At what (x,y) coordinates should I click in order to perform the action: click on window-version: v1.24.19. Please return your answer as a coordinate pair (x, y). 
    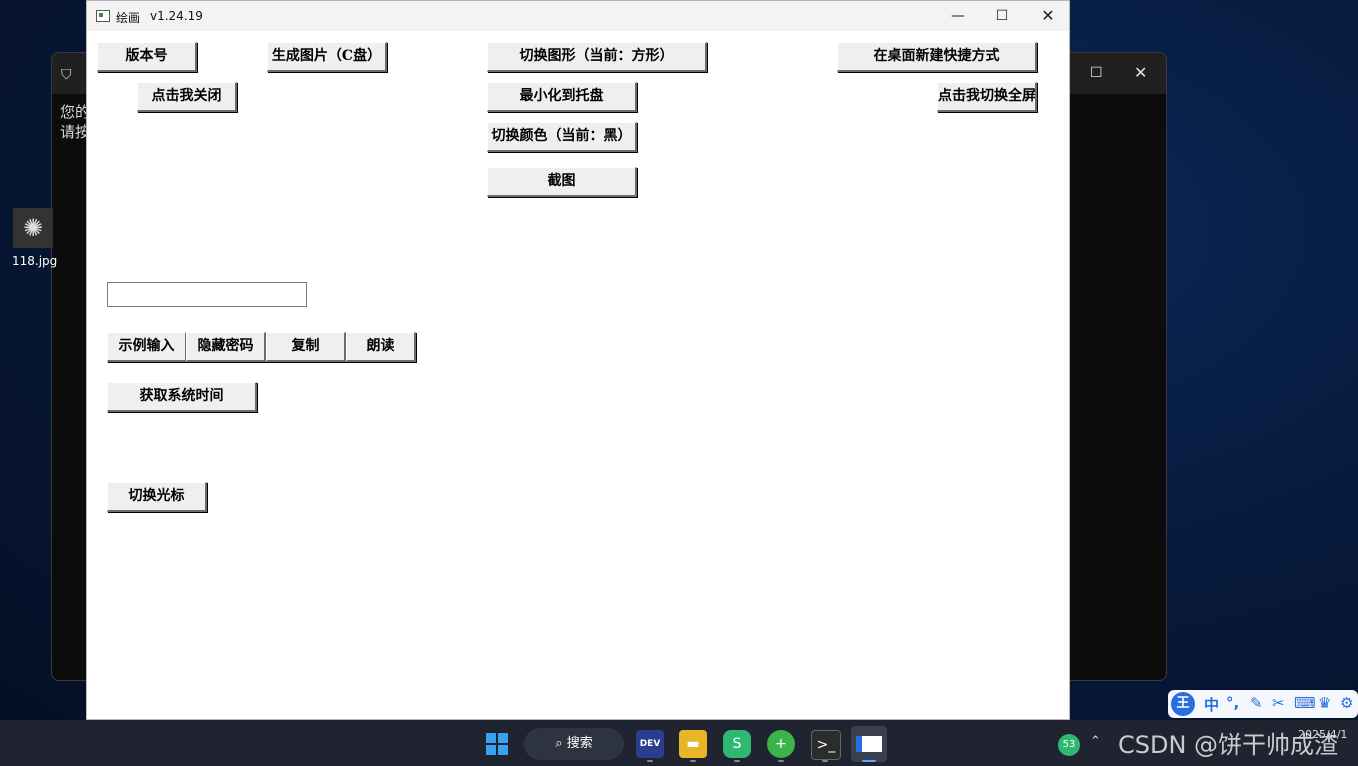
    Looking at the image, I should click on (176, 16).